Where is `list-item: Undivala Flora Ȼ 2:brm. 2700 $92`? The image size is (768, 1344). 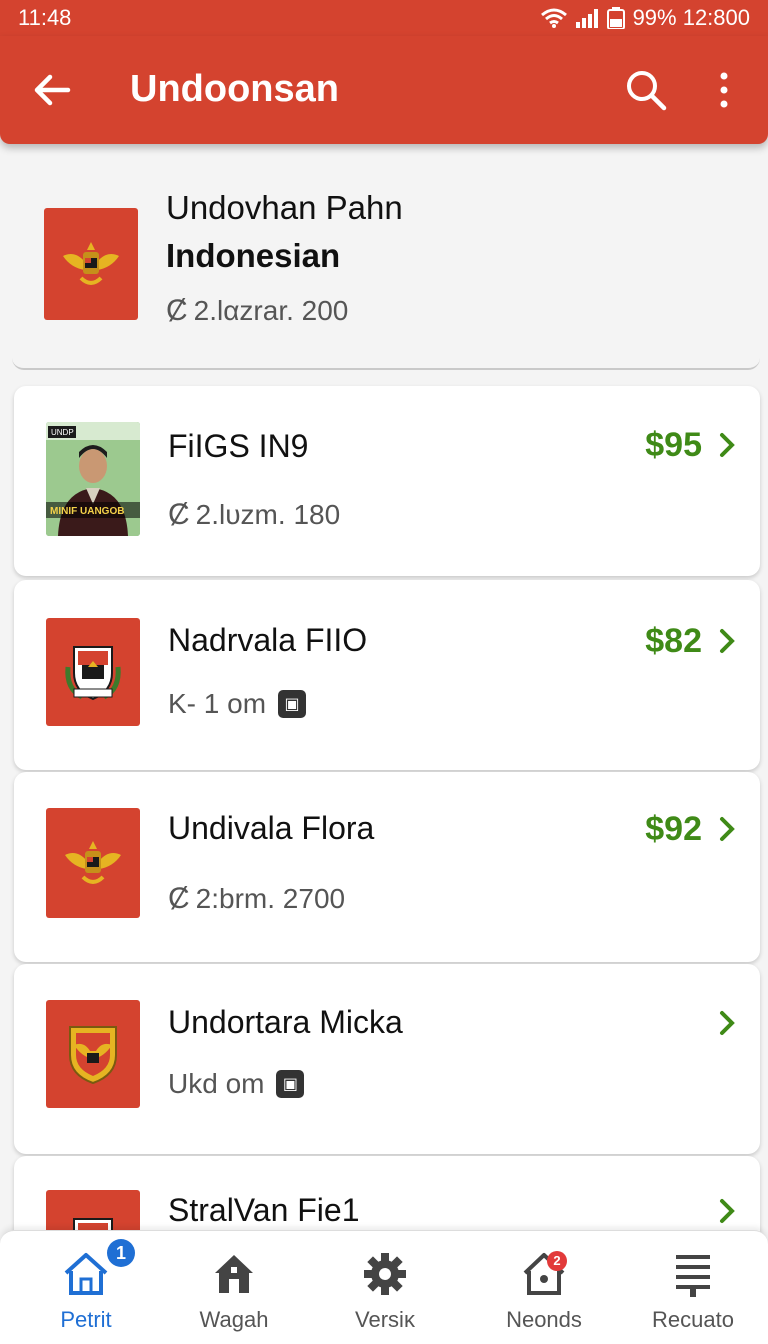
list-item: Undivala Flora Ȼ 2:brm. 2700 $92 is located at coordinates (387, 867).